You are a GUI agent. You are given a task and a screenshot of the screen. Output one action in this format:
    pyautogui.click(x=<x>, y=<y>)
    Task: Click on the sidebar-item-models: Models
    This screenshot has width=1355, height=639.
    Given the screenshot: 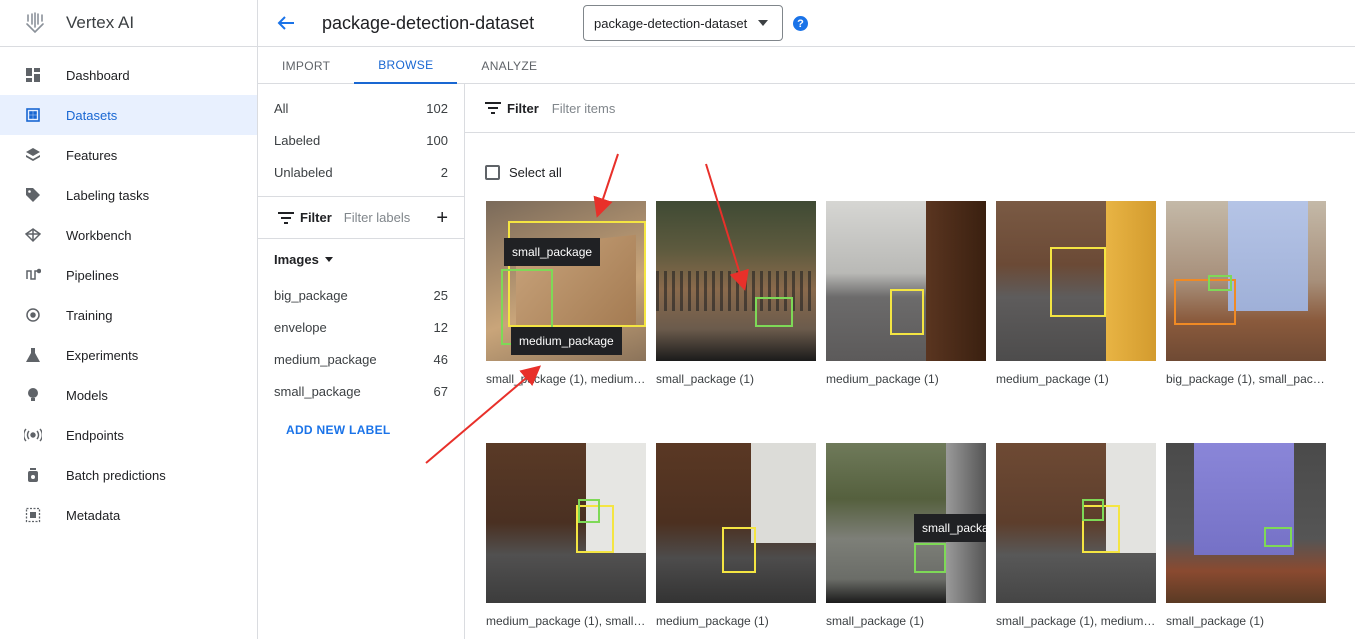 What is the action you would take?
    pyautogui.click(x=128, y=395)
    